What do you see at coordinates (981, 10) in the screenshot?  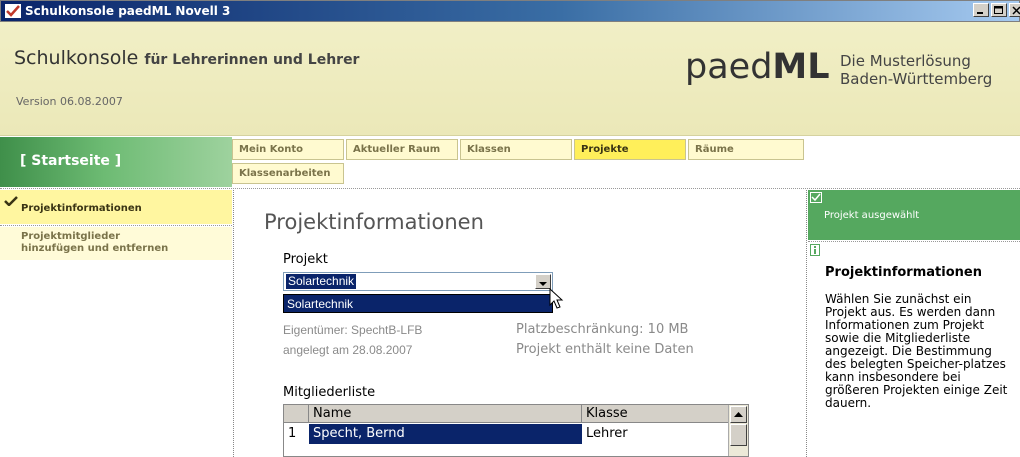 I see `minimize-button` at bounding box center [981, 10].